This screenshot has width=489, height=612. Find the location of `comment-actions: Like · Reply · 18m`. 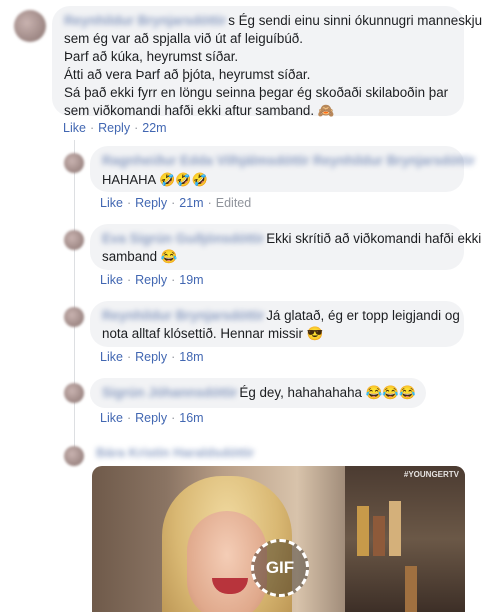

comment-actions: Like · Reply · 18m is located at coordinates (152, 357).